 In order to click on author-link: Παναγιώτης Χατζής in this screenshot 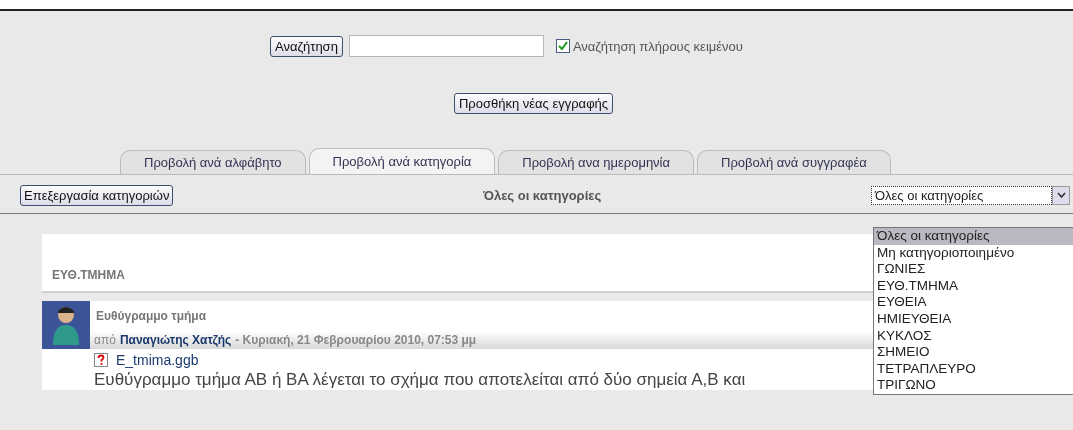, I will do `click(175, 340)`.